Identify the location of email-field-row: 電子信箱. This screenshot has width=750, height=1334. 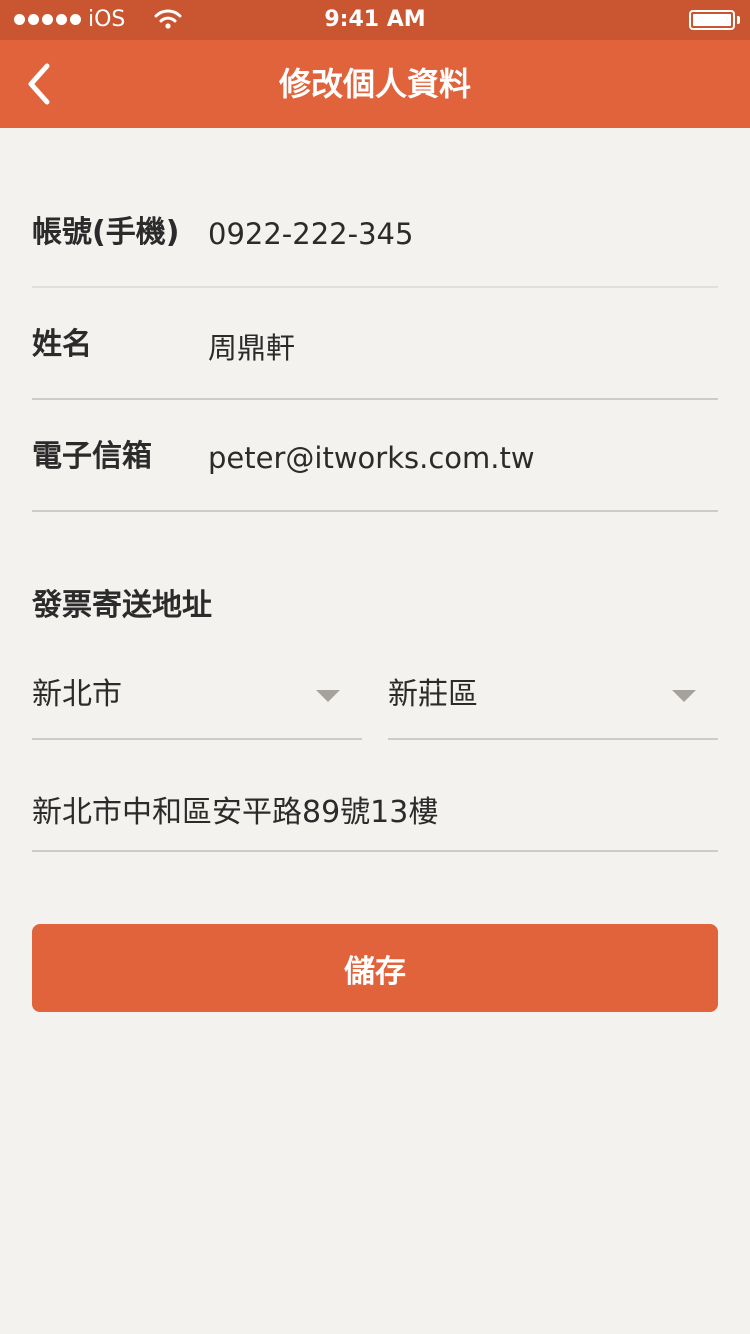
(375, 456).